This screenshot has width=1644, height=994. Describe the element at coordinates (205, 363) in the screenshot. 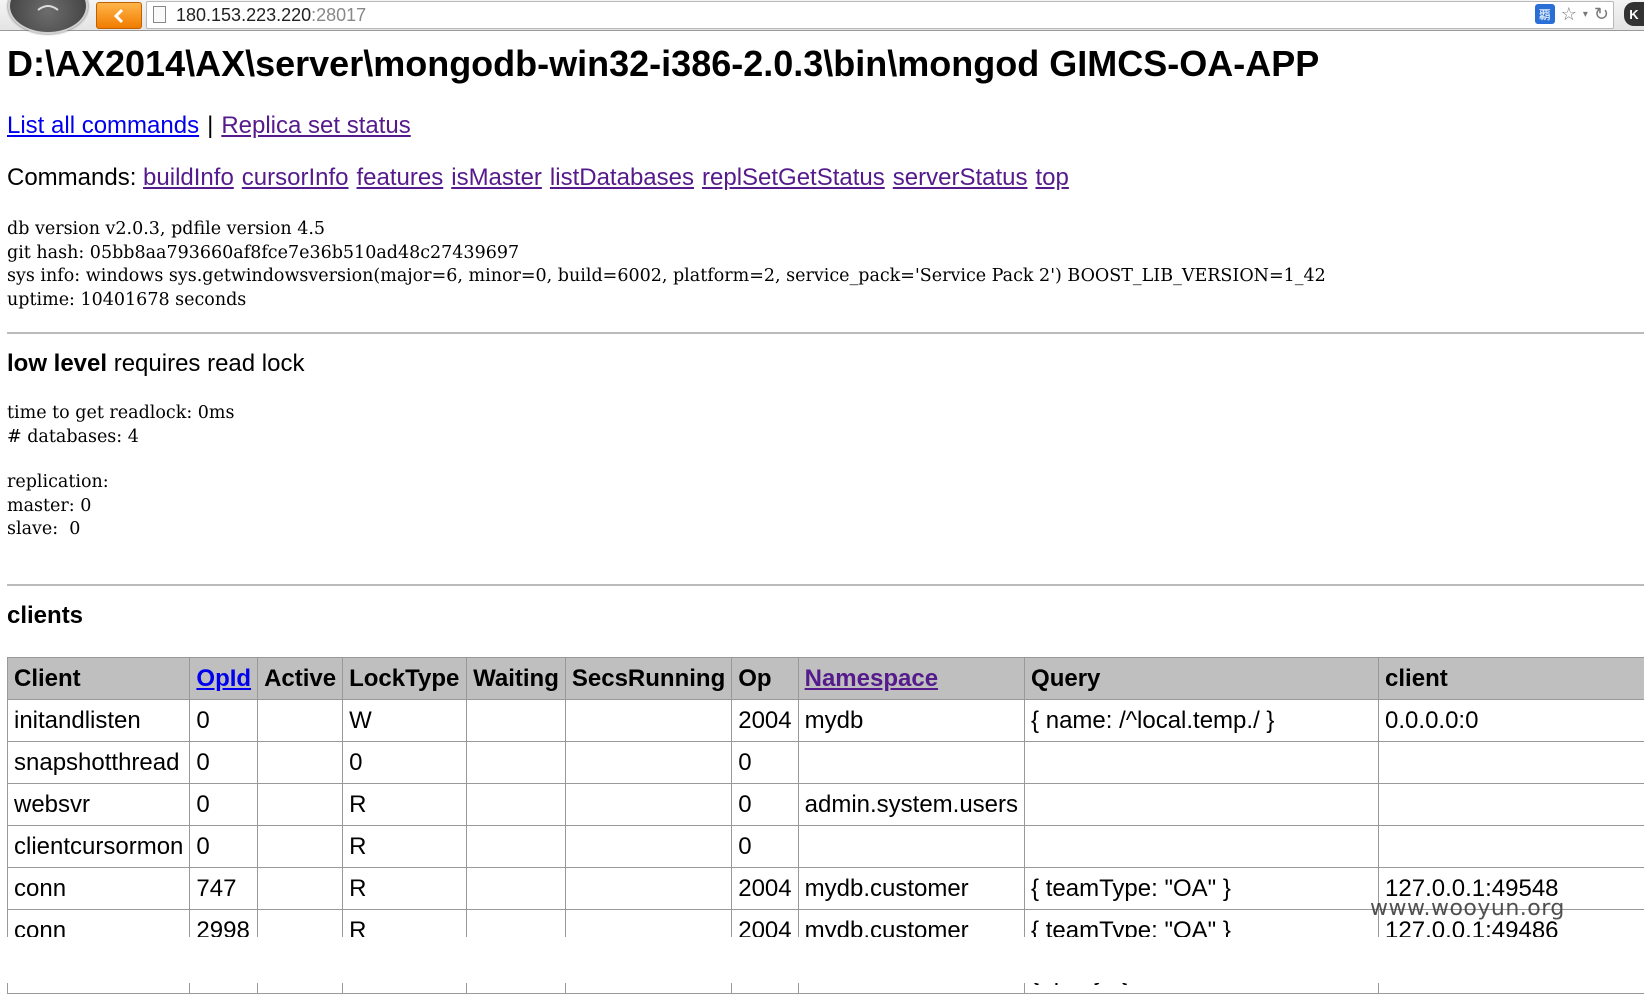

I see `low-level-rest: requires read lock` at that location.